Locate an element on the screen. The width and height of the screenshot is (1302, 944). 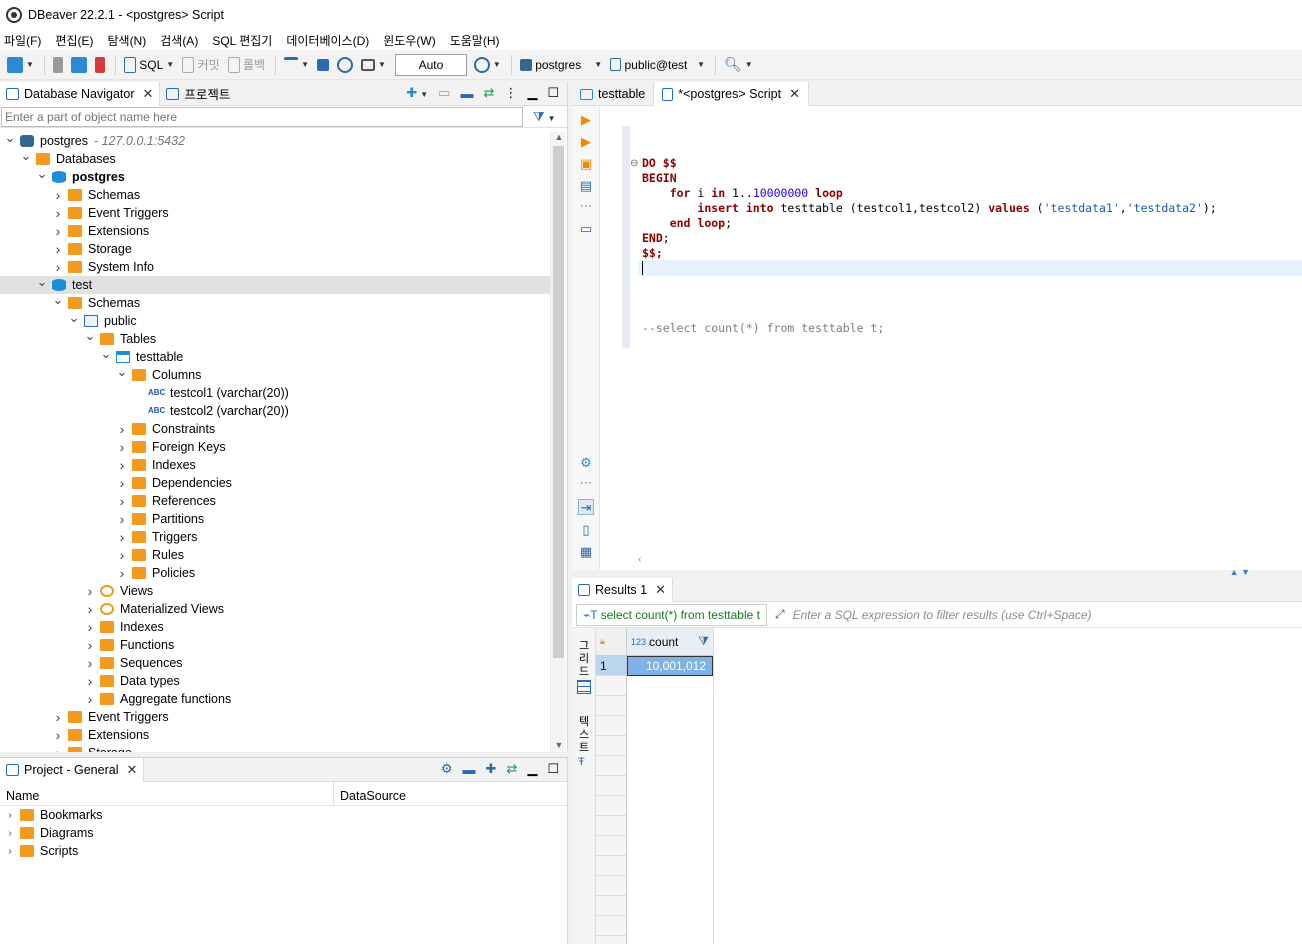
tree-node: › Foreign Keys is located at coordinates (275, 447).